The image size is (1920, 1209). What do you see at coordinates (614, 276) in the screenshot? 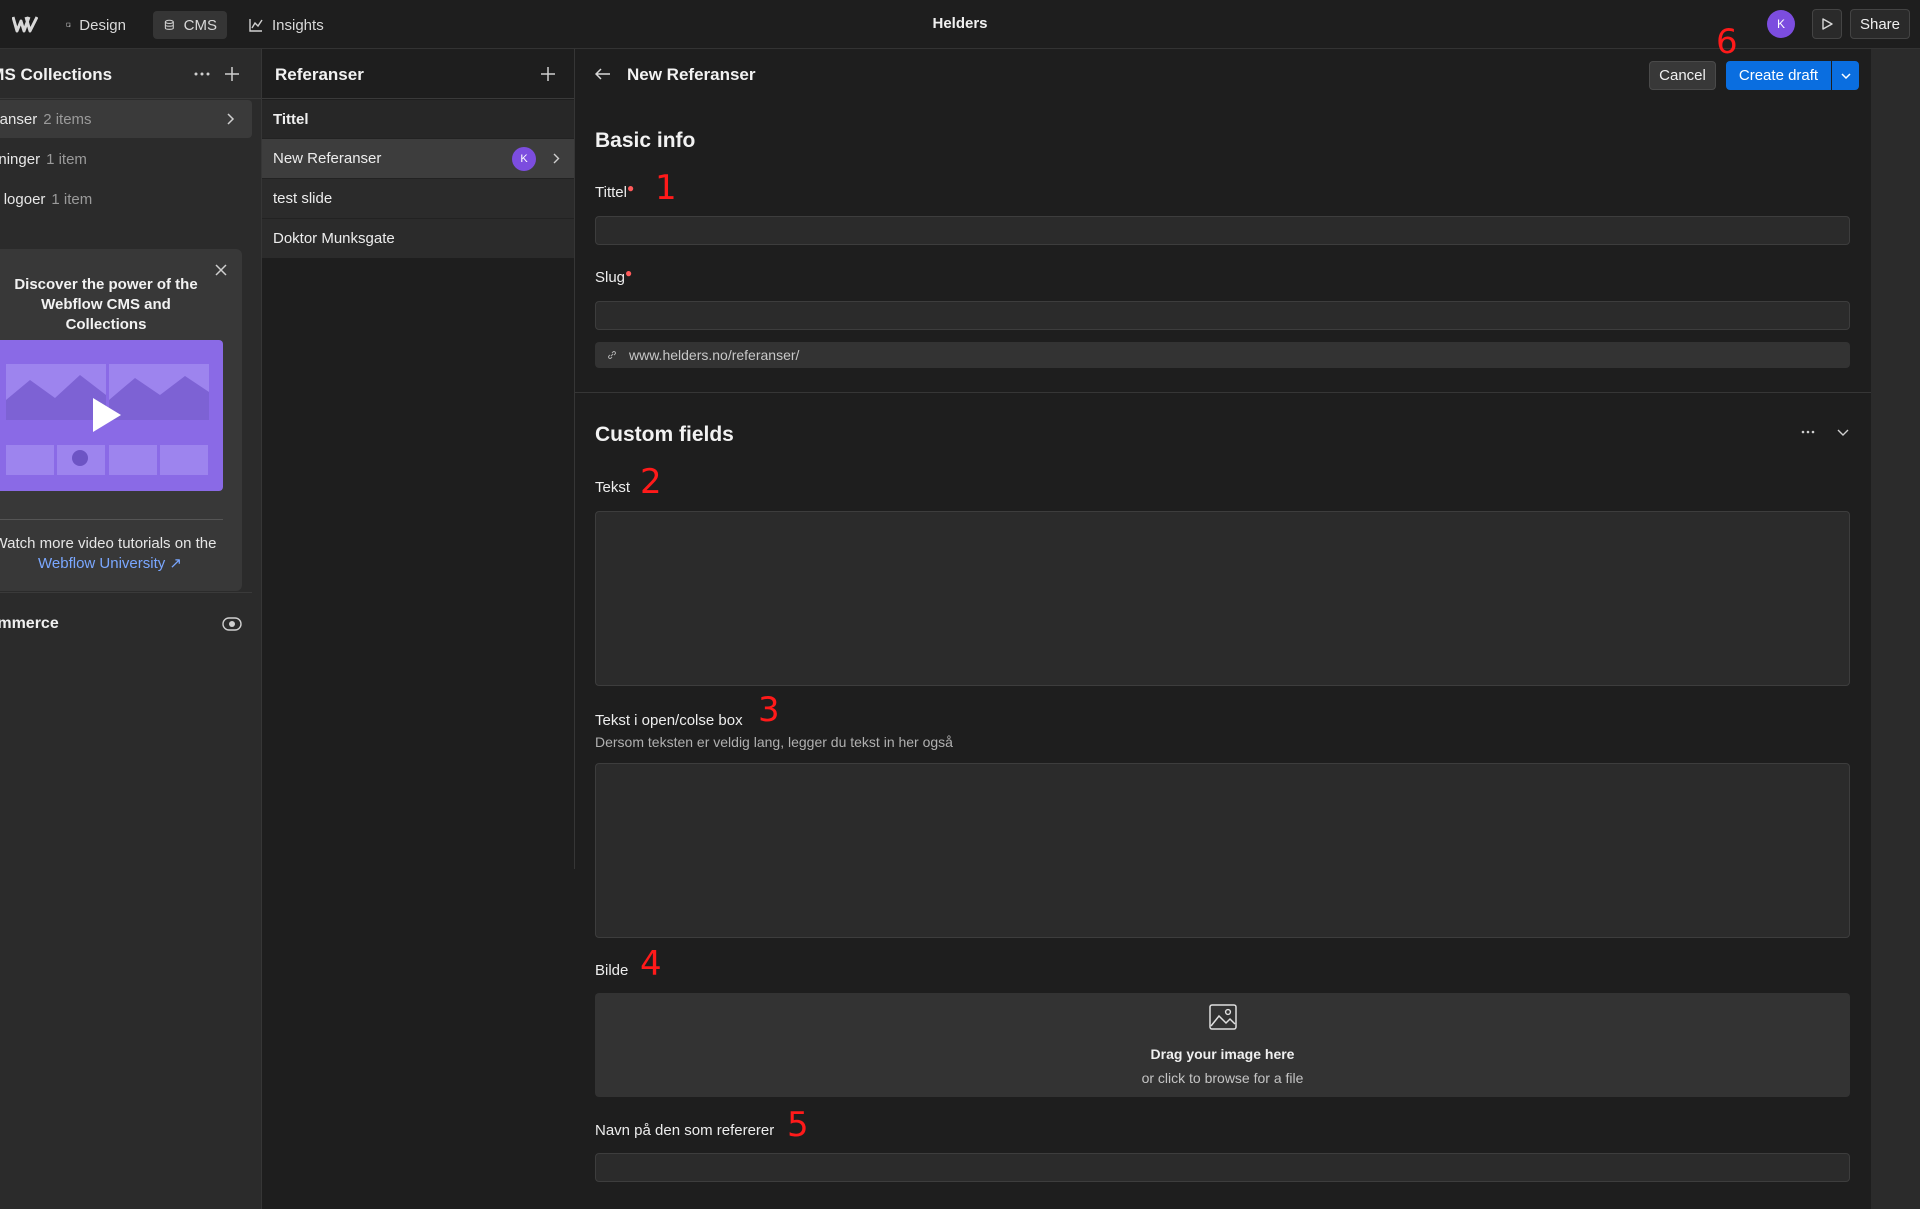
I see `slug-label: Slug●` at bounding box center [614, 276].